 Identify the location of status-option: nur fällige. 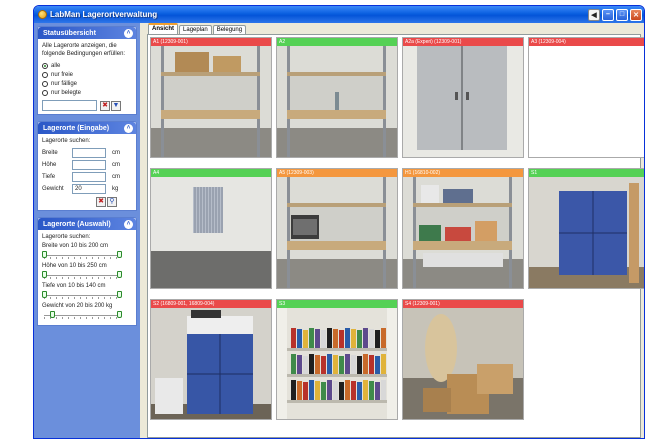
(87, 83).